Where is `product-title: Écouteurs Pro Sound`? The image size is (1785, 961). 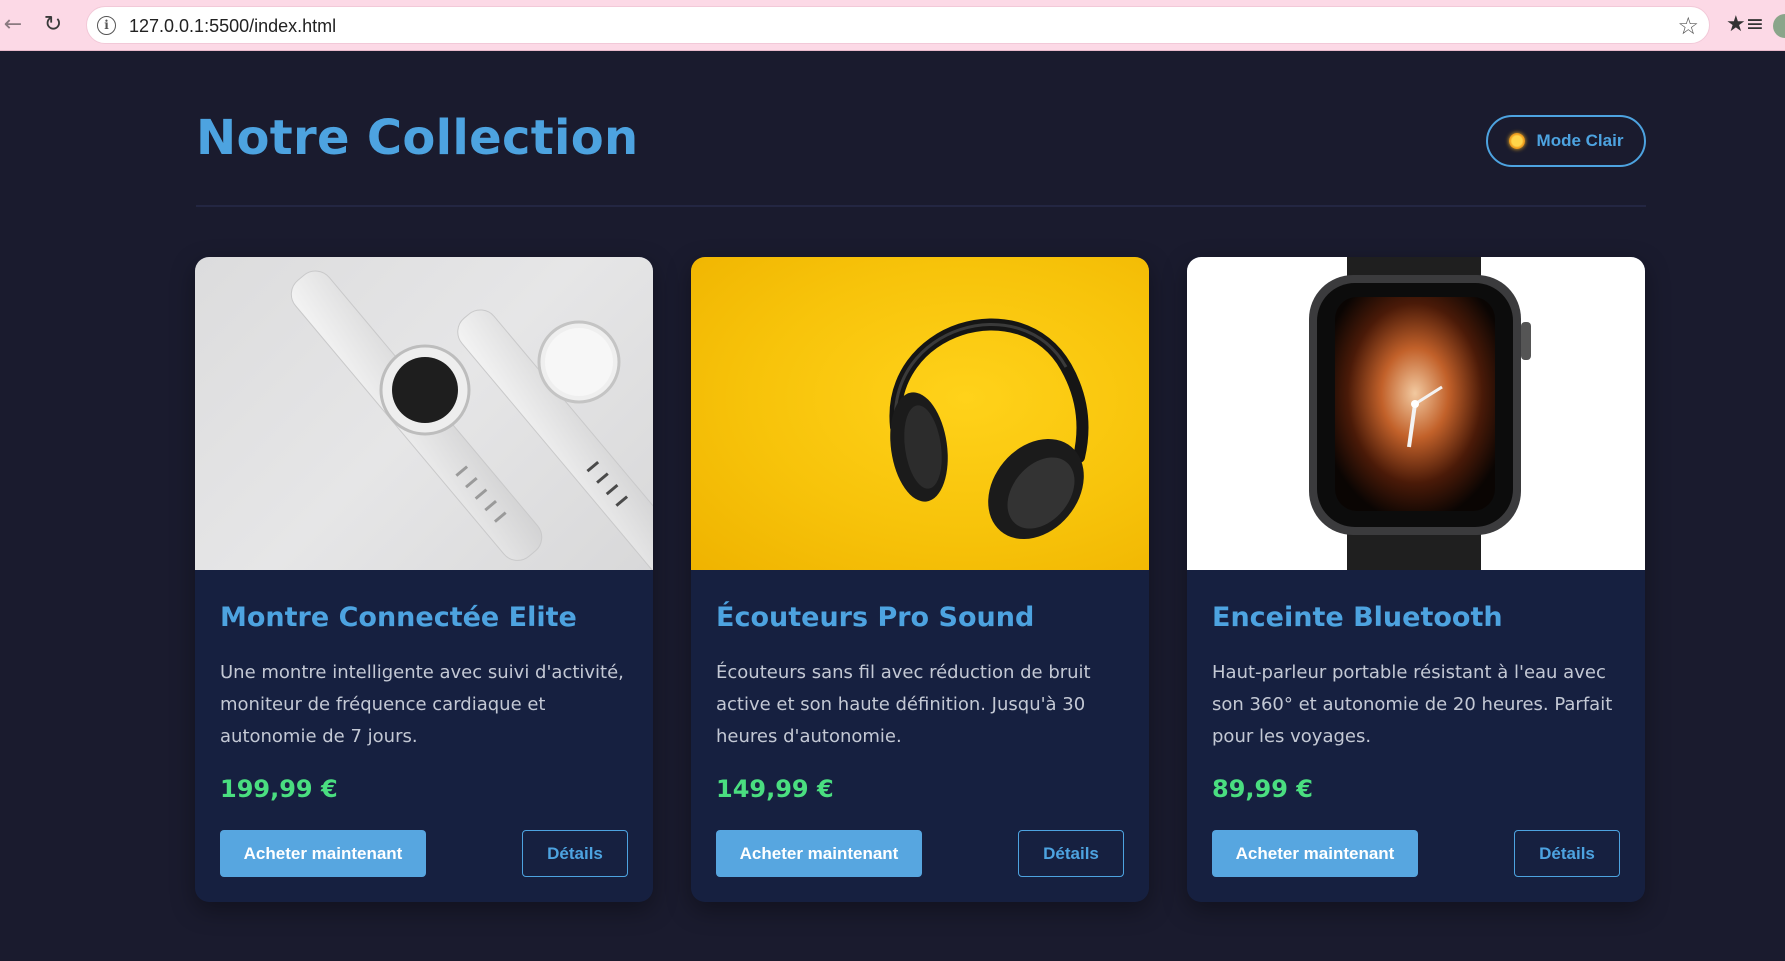 product-title: Écouteurs Pro Sound is located at coordinates (875, 617).